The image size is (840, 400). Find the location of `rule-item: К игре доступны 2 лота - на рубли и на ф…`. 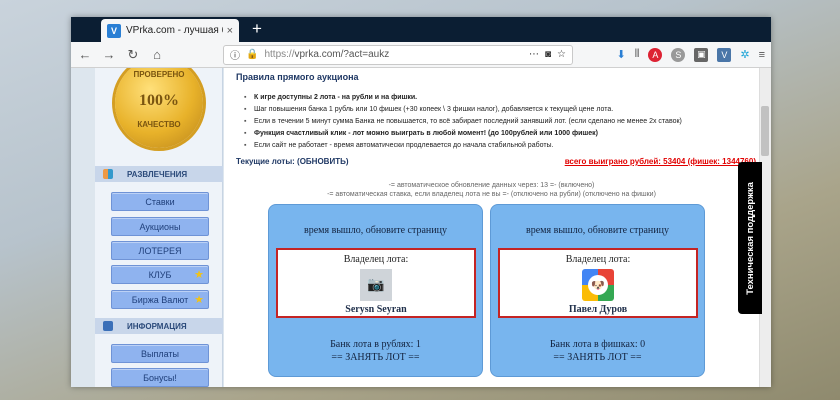

rule-item: К игре доступны 2 лота - на рубли и на ф… is located at coordinates (463, 98).